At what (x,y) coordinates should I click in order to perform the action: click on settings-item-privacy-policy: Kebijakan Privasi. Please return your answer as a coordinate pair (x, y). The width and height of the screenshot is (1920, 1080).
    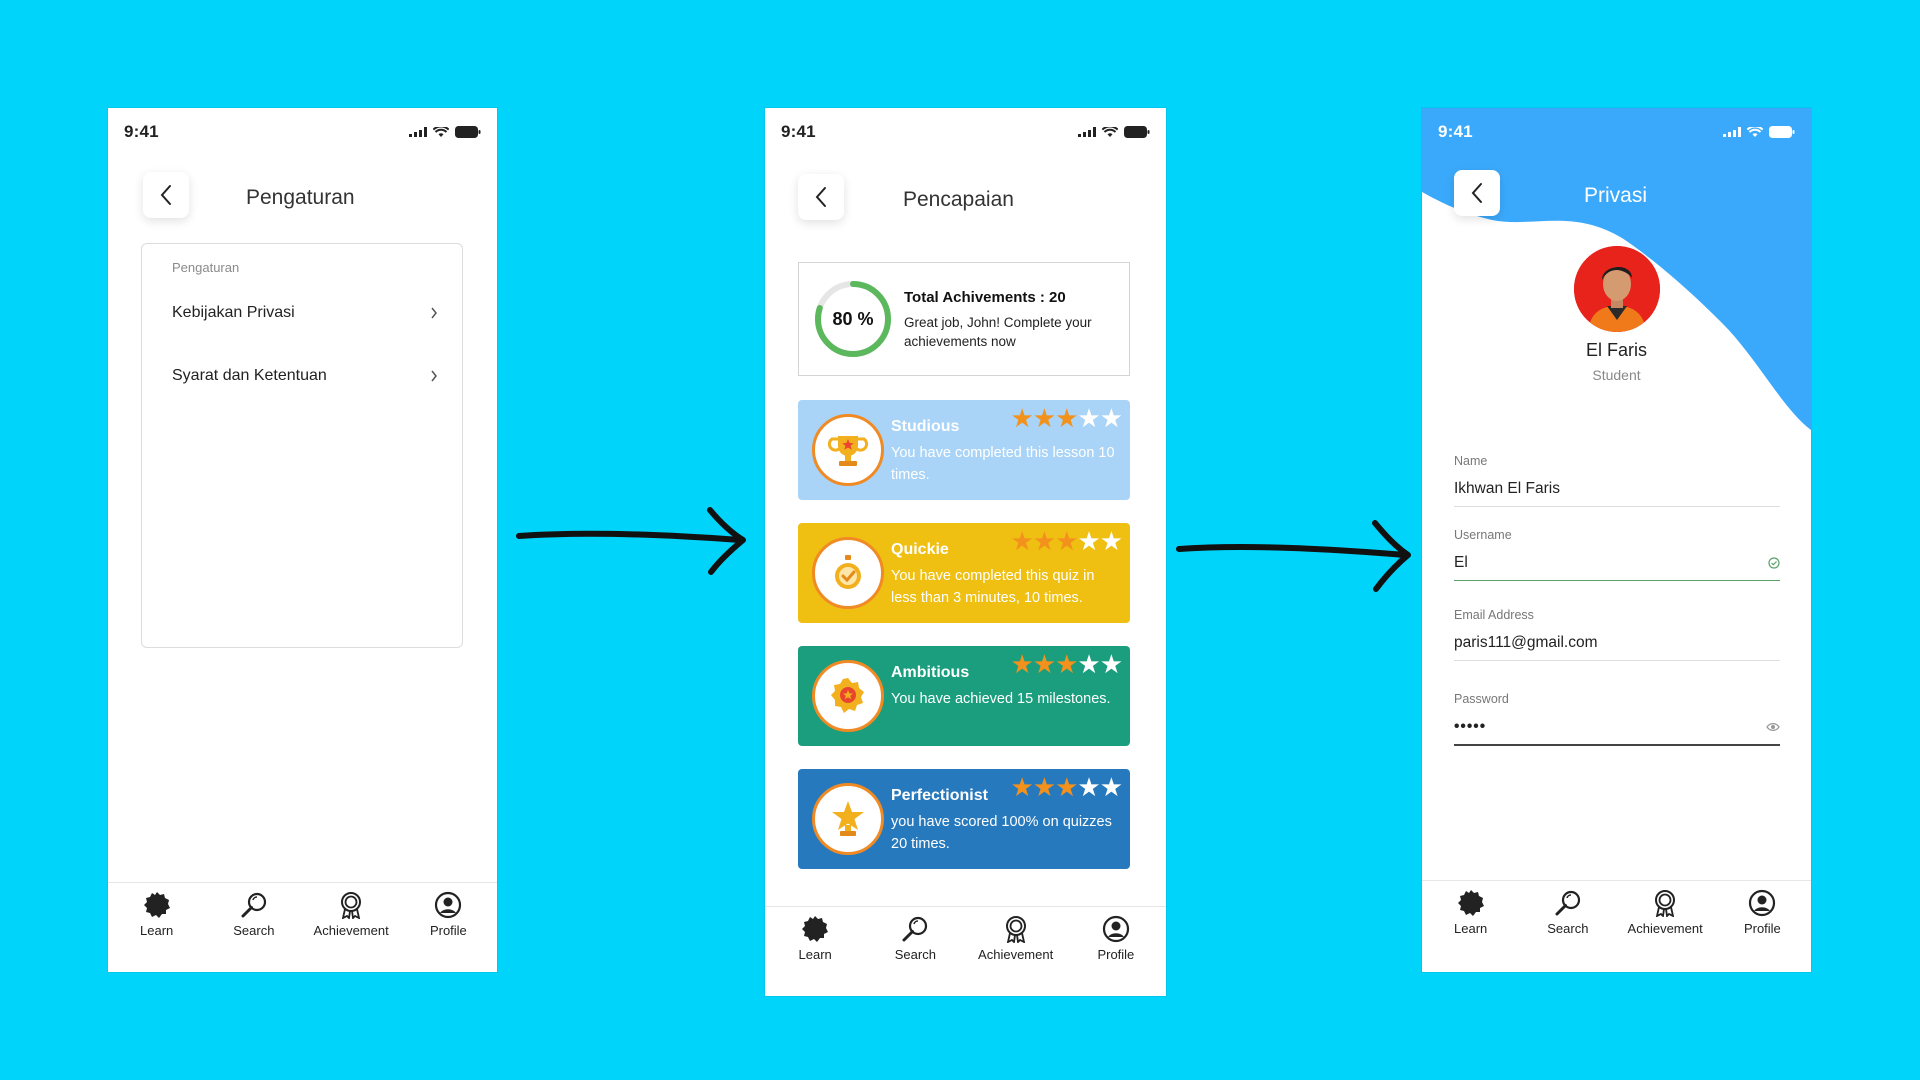
    Looking at the image, I should click on (305, 313).